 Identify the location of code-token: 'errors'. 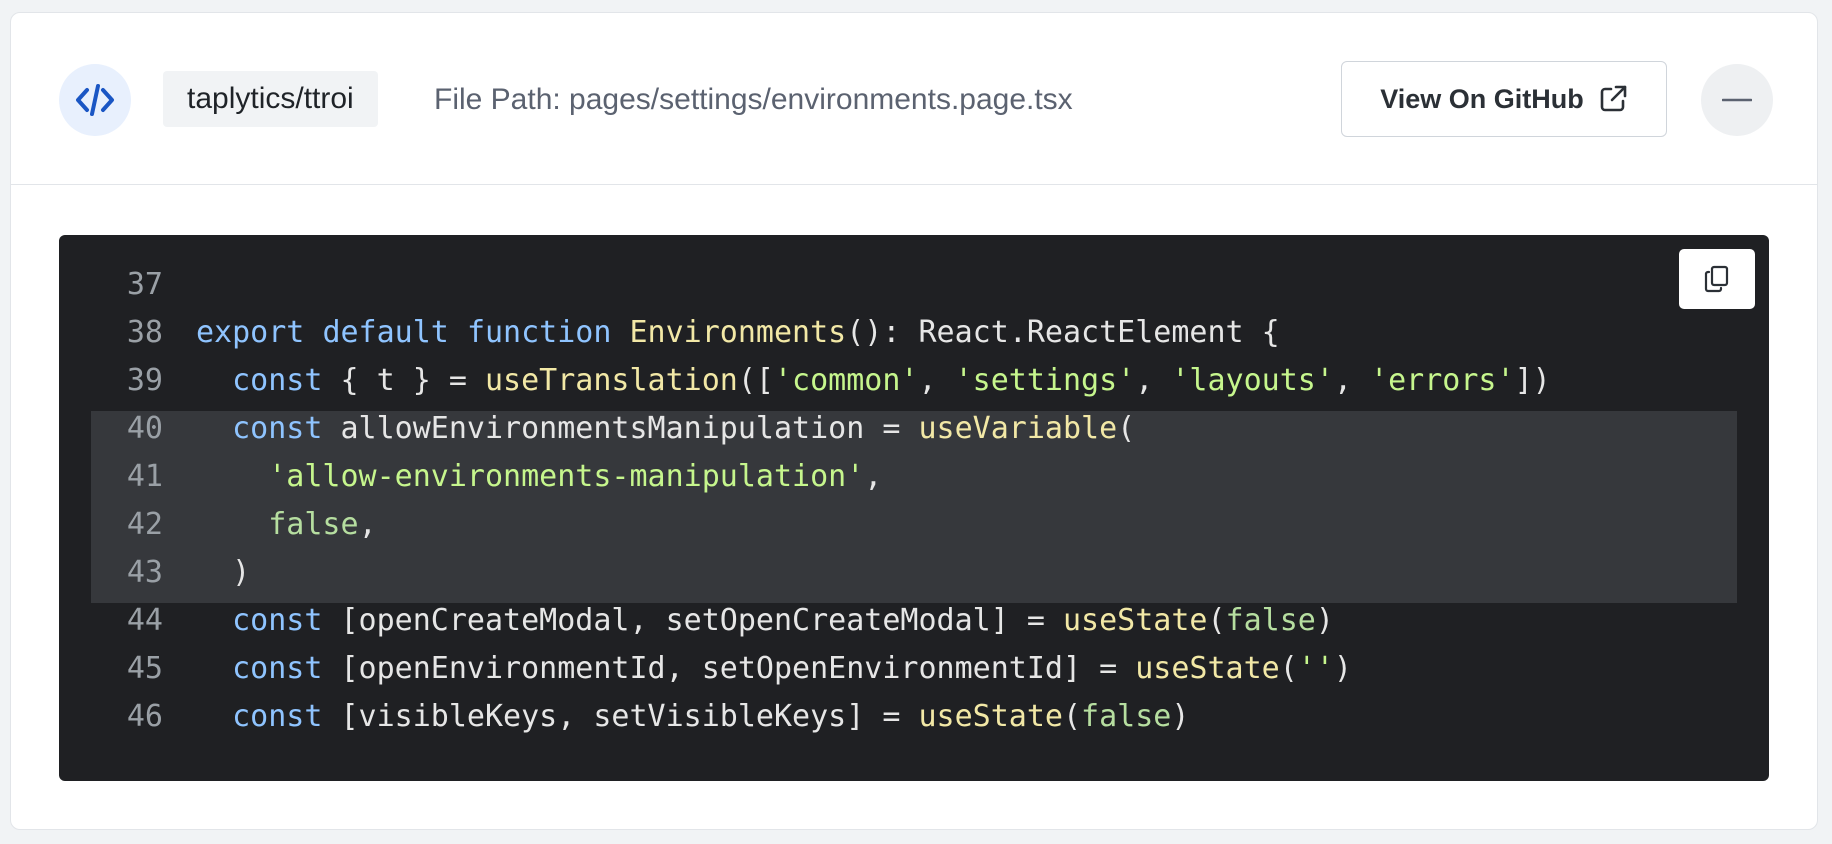
(1442, 380).